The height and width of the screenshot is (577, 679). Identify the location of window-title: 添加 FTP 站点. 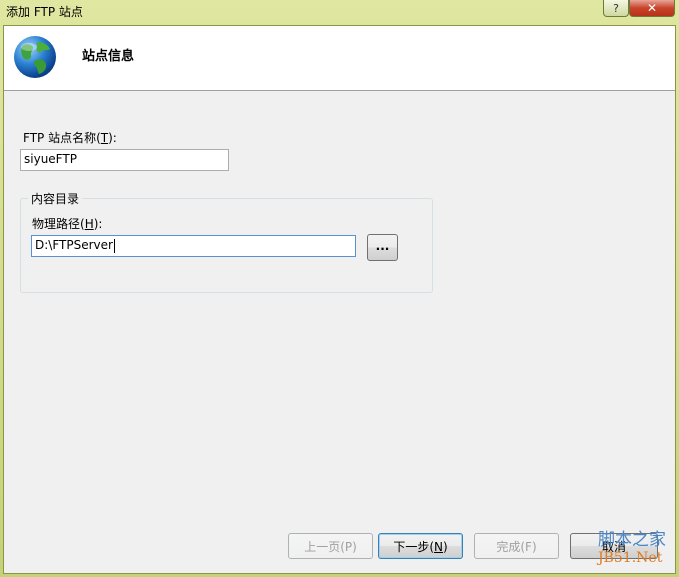
(44, 12).